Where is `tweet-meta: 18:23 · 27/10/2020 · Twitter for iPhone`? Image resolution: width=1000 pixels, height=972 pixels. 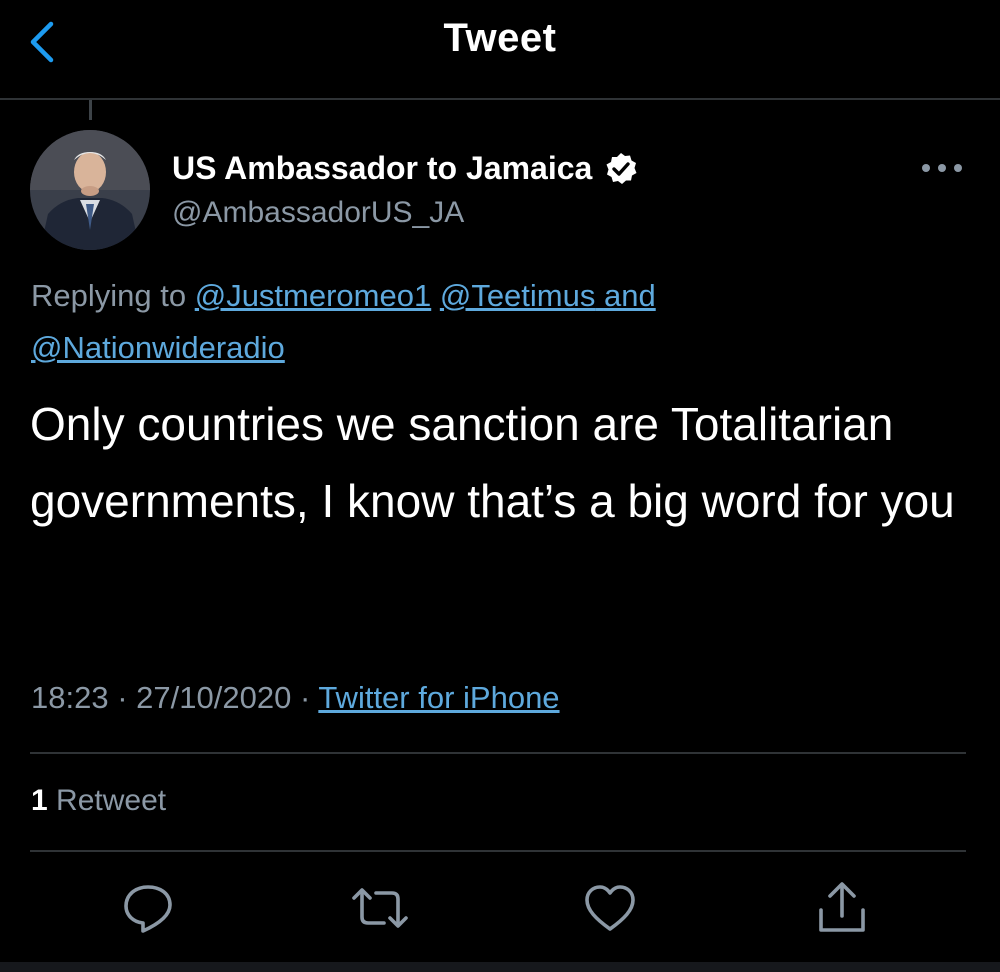 tweet-meta: 18:23 · 27/10/2020 · Twitter for iPhone is located at coordinates (295, 698).